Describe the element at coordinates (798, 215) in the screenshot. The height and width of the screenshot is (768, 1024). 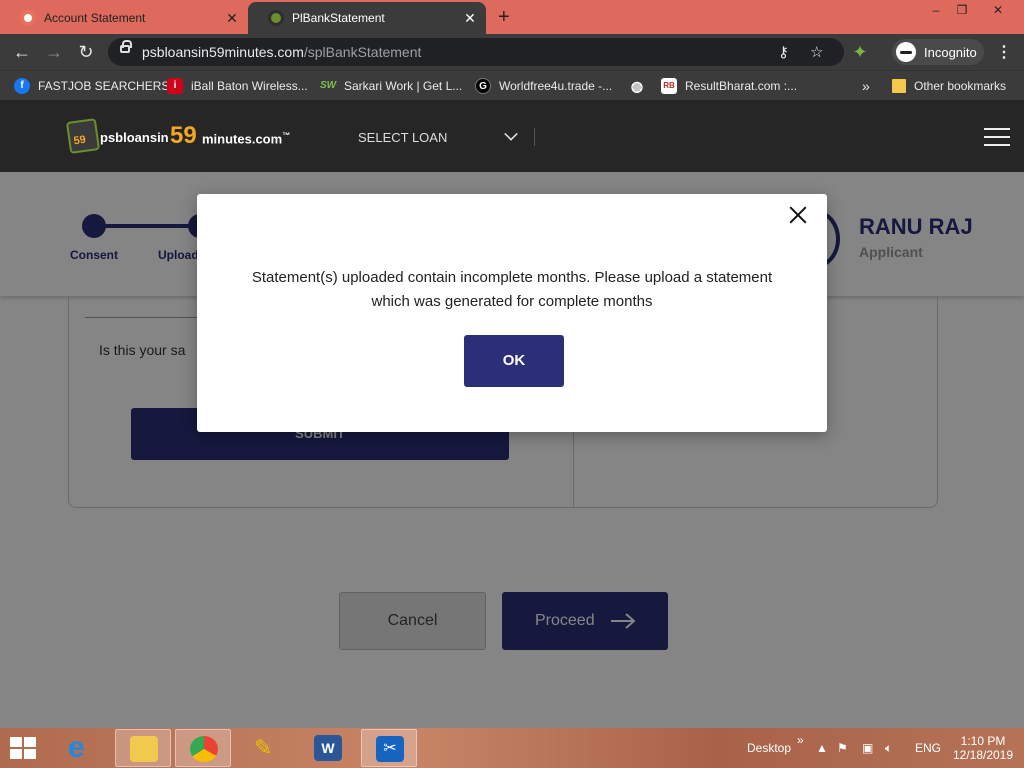
I see `close-icon` at that location.